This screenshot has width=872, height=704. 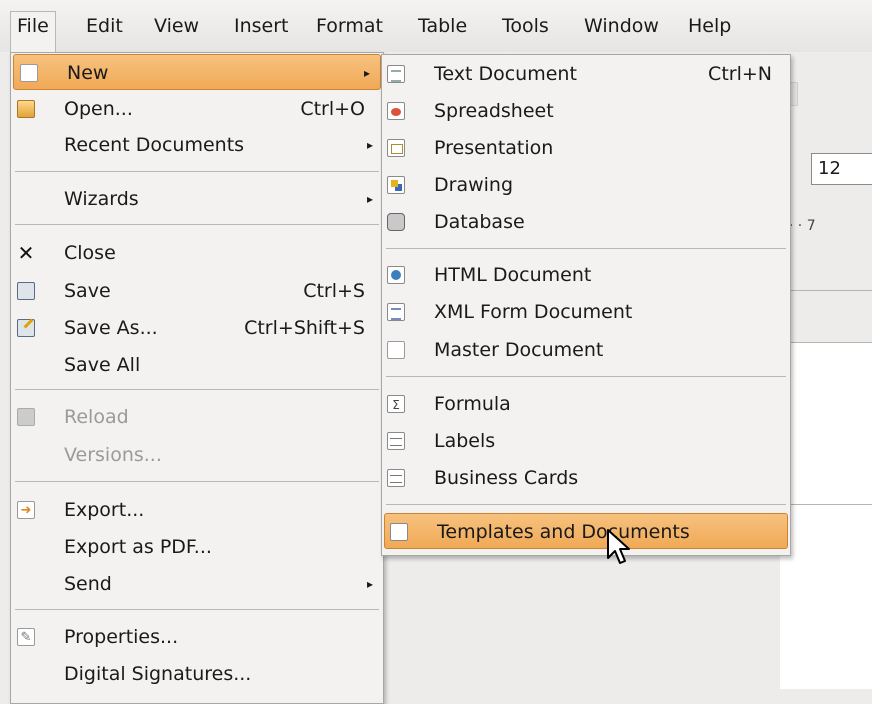 I want to click on menu-item-label: Reload, so click(x=96, y=417).